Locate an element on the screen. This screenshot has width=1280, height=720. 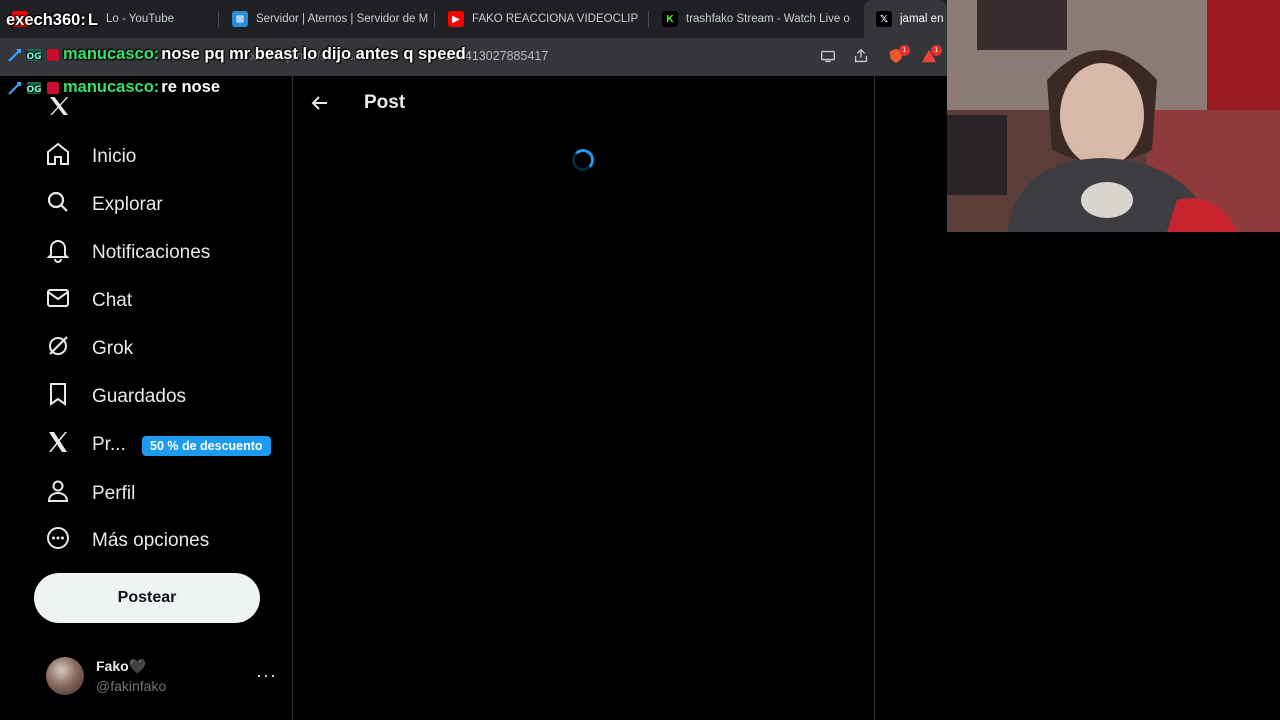
nav-inicio: Inicio is located at coordinates (90, 157).